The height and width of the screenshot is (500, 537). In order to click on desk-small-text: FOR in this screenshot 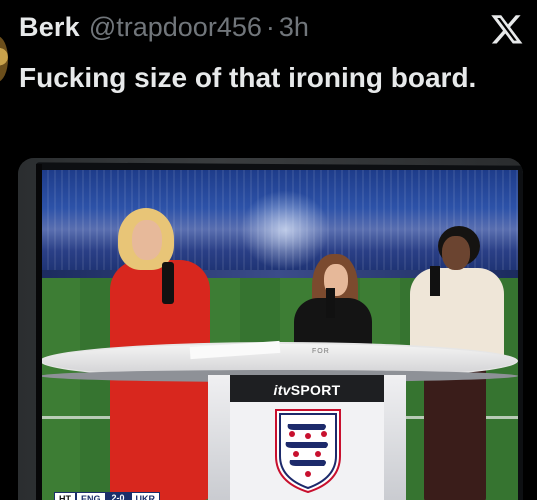, I will do `click(321, 351)`.